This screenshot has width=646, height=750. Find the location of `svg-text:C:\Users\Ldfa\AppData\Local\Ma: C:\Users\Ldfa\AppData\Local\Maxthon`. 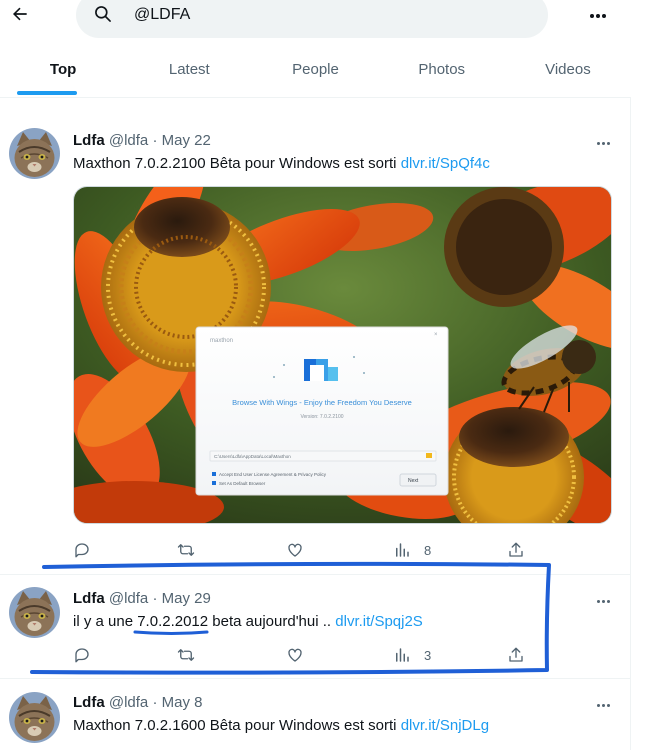

svg-text:C:\Users\Ldfa\AppData\Local\Ma: C:\Users\Ldfa\AppData\Local\Maxthon is located at coordinates (252, 456).